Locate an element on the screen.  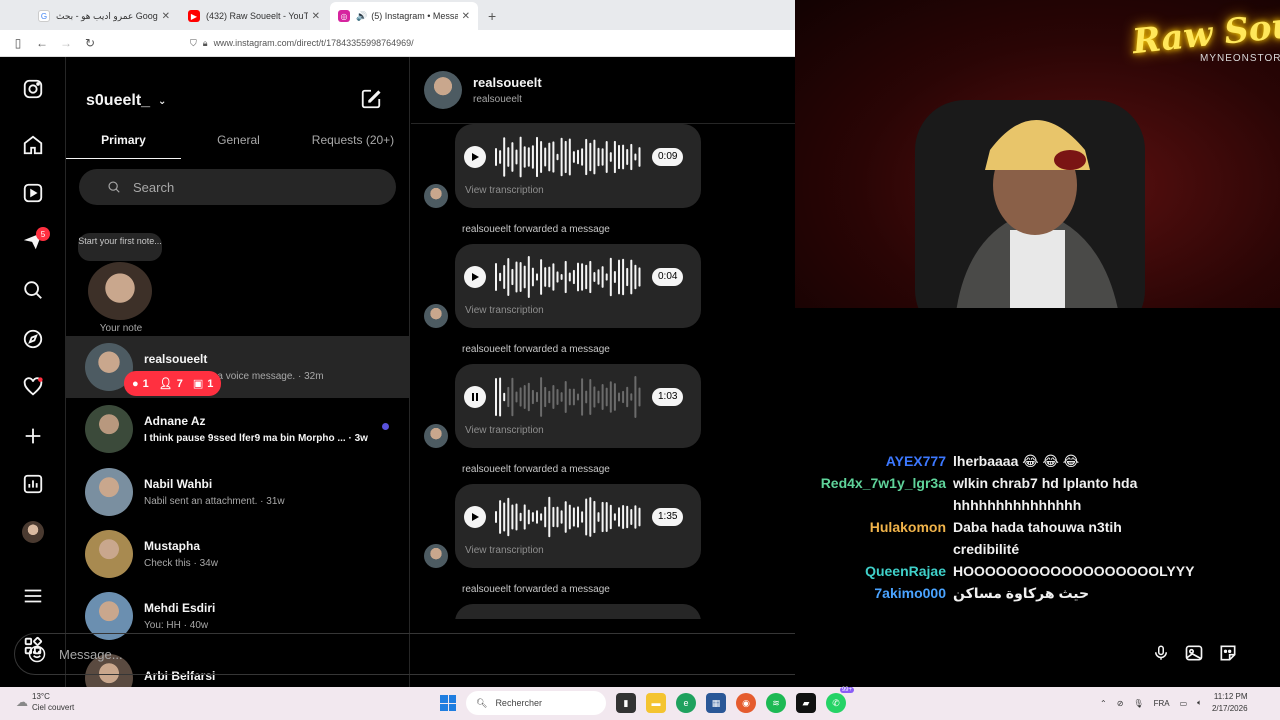
file-explorer-icon: ▬ is located at coordinates (656, 703).